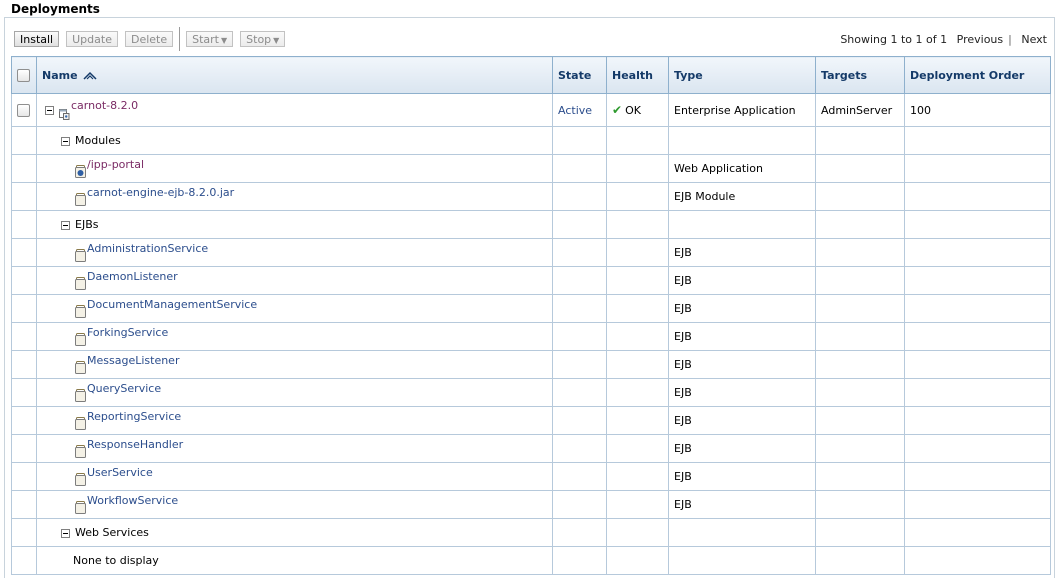 The width and height of the screenshot is (1058, 578). Describe the element at coordinates (55, 9) in the screenshot. I see `page-title: Deployments` at that location.